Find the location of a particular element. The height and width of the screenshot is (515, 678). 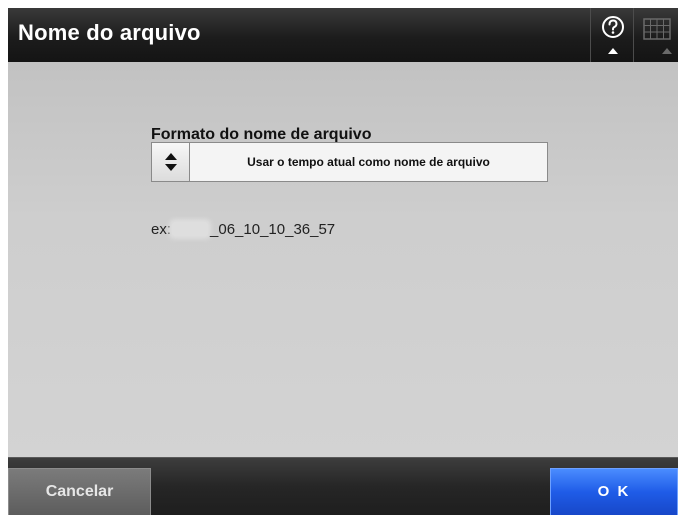

filename-format-selector: Usar o tempo atual como nome de arquivo is located at coordinates (349, 162).